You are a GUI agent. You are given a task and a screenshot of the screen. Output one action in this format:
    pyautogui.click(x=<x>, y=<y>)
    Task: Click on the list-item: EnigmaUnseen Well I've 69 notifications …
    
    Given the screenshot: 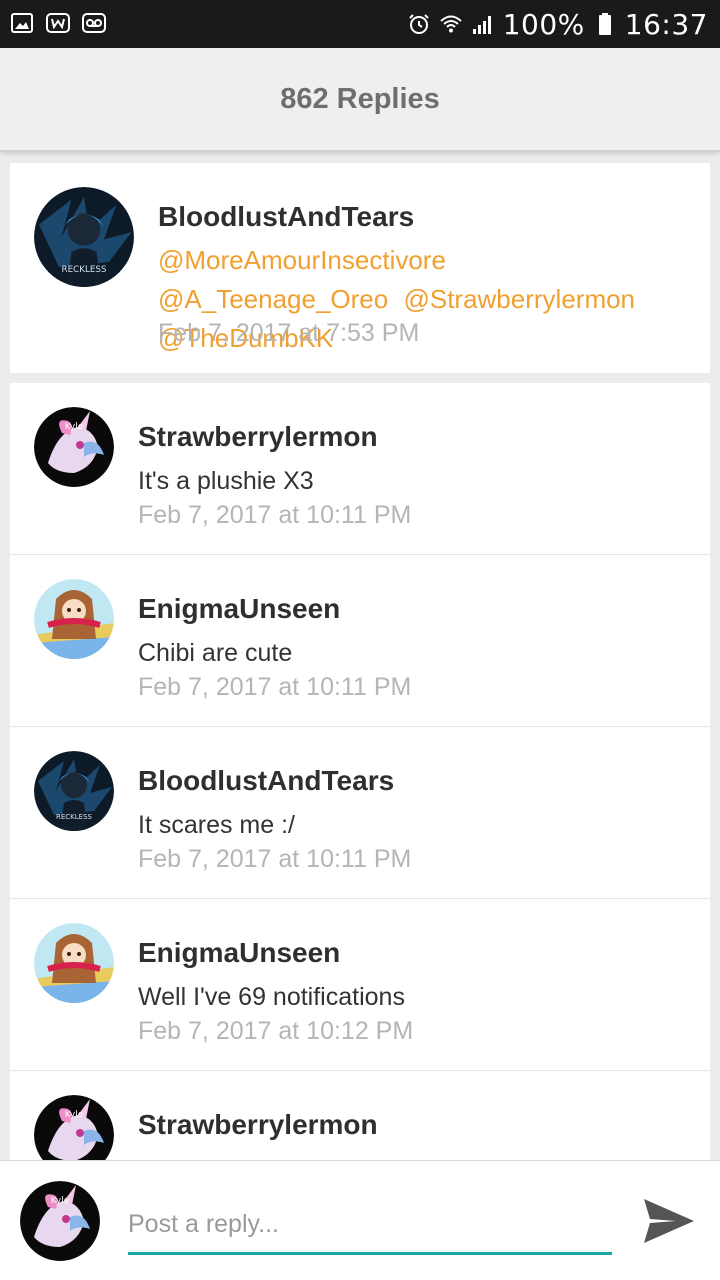 What is the action you would take?
    pyautogui.click(x=360, y=985)
    